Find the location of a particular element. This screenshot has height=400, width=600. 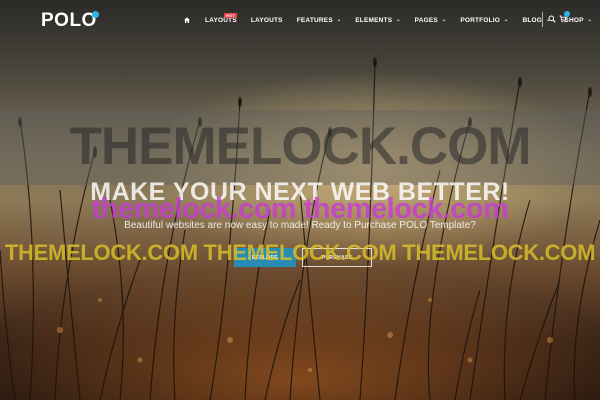

nav-item-layouts-hot: Layouts HOT is located at coordinates (221, 18).